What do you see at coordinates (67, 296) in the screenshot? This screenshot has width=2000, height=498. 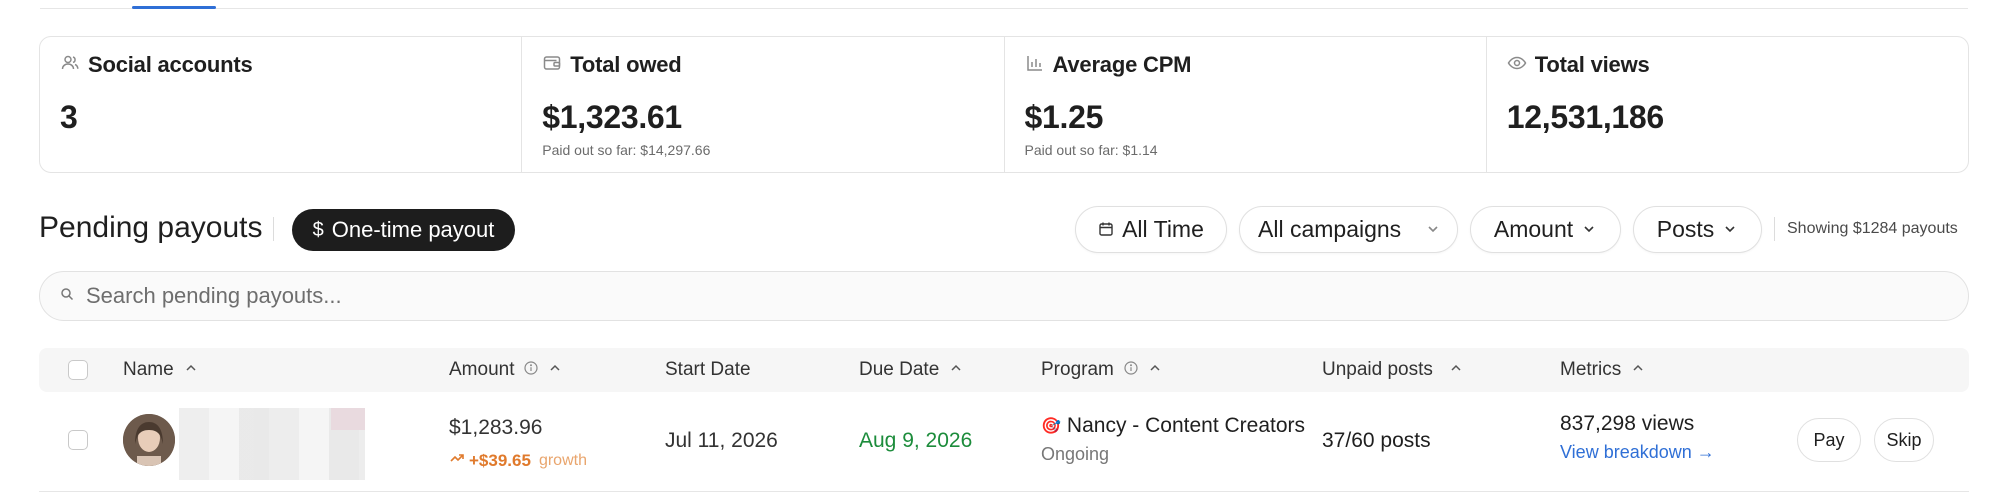 I see `search-icon` at bounding box center [67, 296].